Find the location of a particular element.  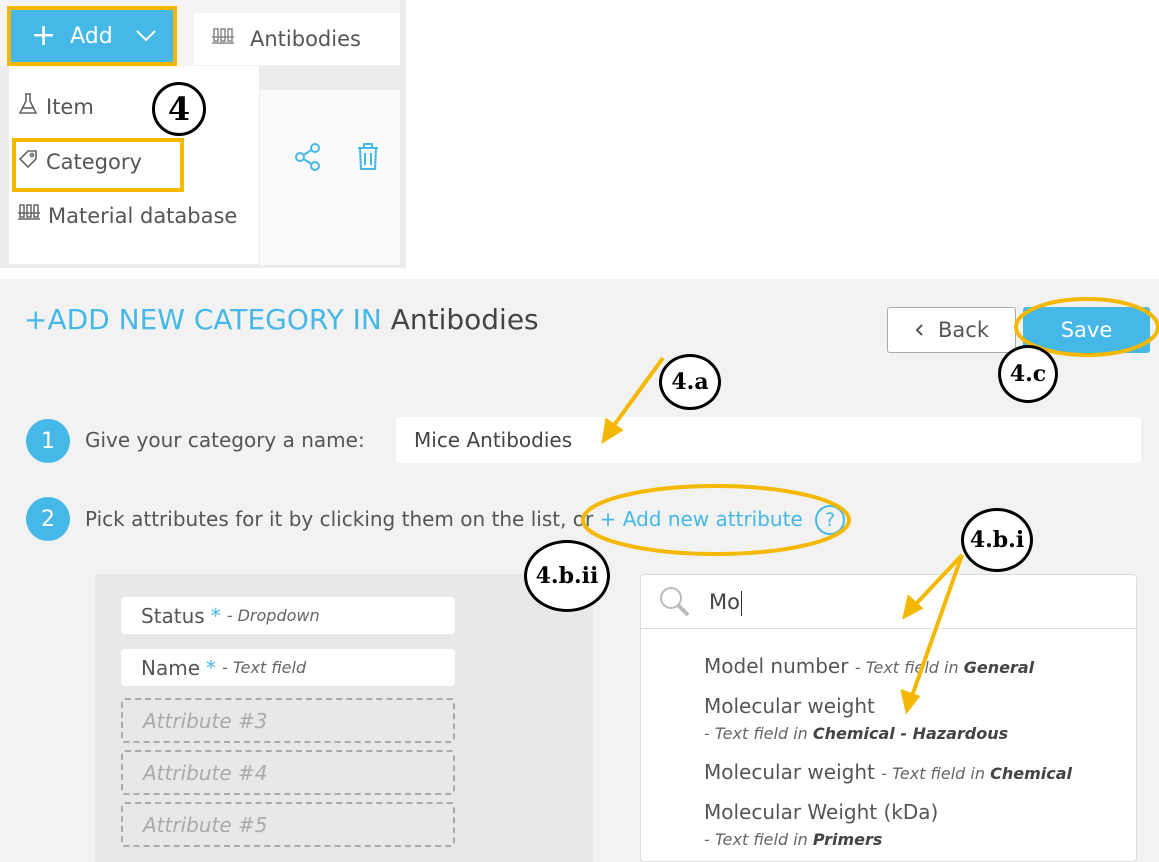

menu-item-label: Item is located at coordinates (70, 106).